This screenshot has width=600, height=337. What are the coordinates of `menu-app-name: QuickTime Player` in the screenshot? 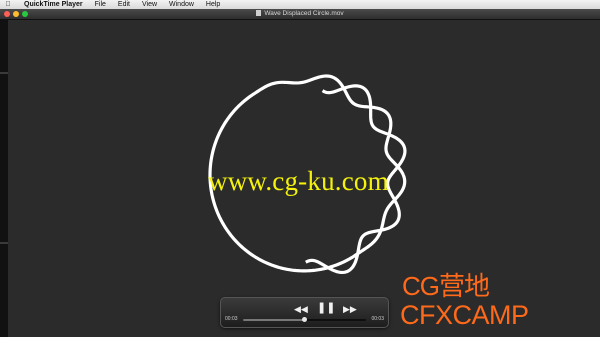 It's located at (53, 4).